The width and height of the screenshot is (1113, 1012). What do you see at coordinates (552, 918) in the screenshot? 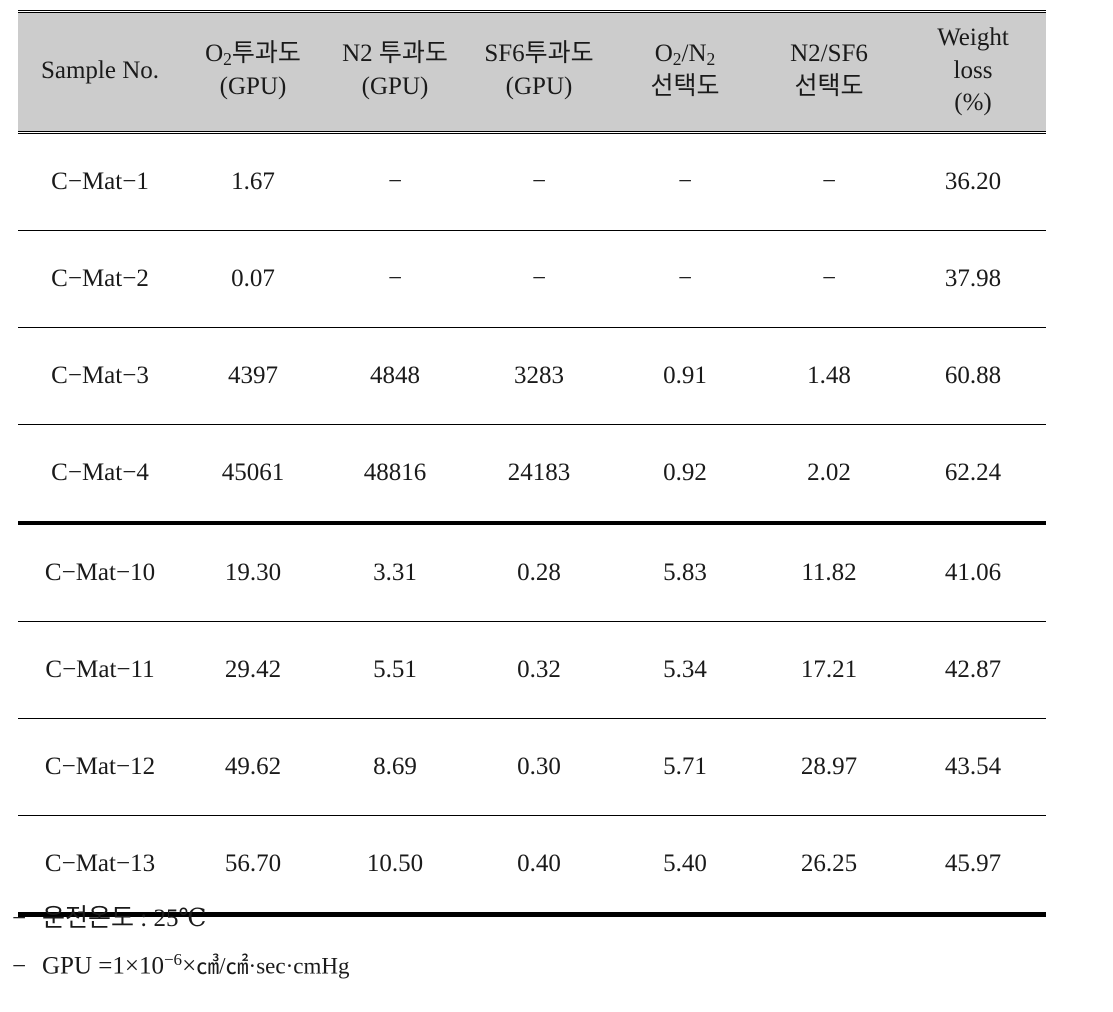
I see `footnote-operating-temperature: − 운전온도 : 25℃` at bounding box center [552, 918].